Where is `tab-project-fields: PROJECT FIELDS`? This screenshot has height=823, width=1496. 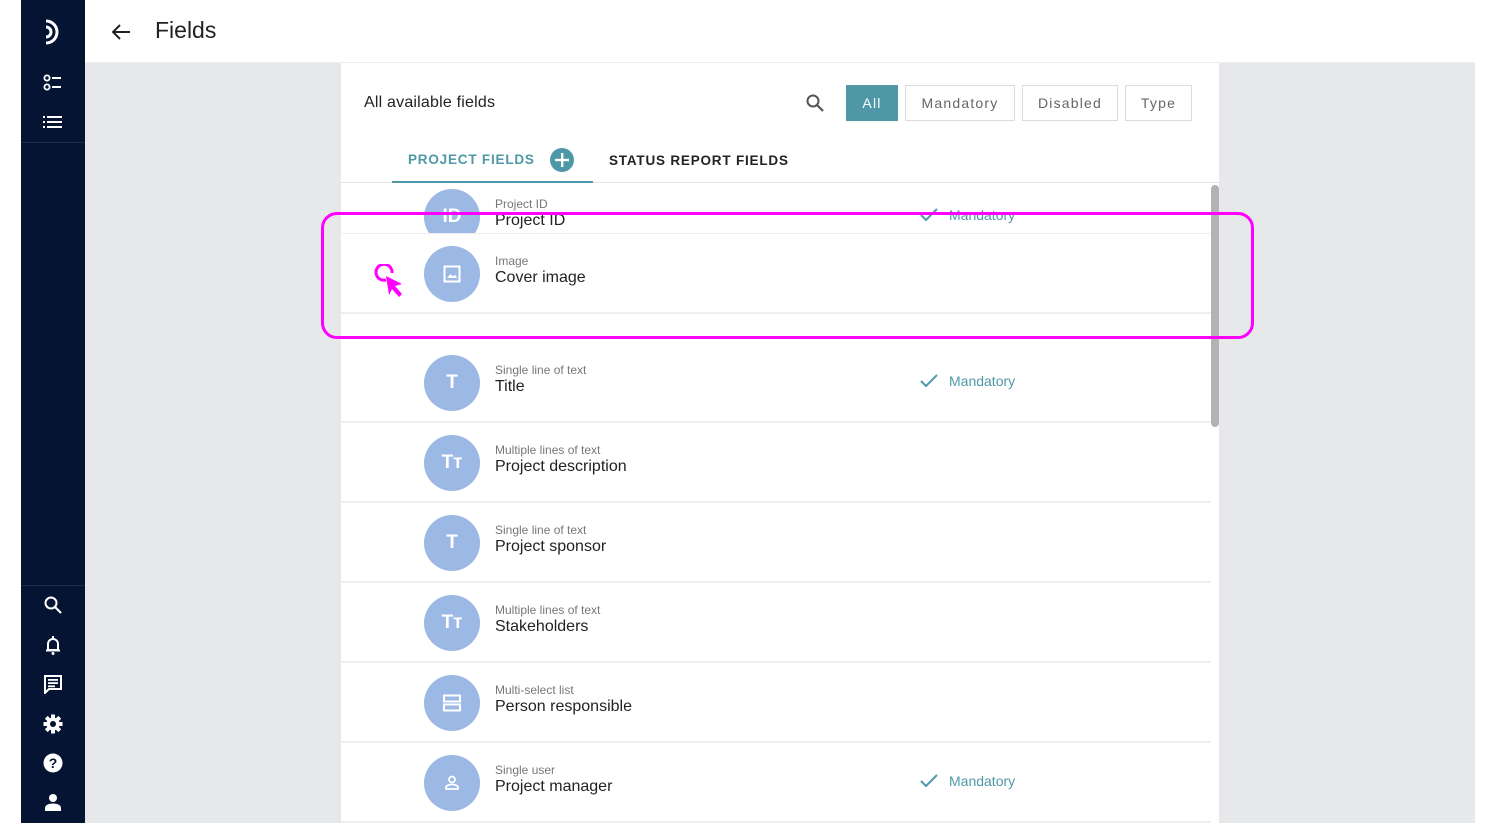
tab-project-fields: PROJECT FIELDS is located at coordinates (492, 160).